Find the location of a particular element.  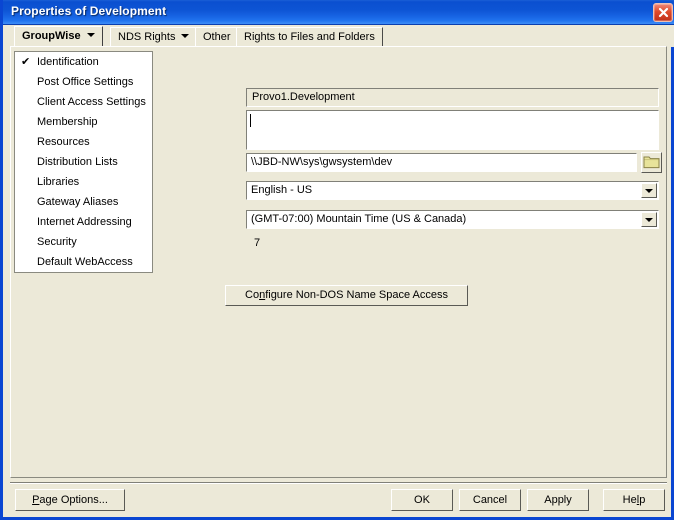

sidebar-item-label: Internet Addressing is located at coordinates (84, 222).